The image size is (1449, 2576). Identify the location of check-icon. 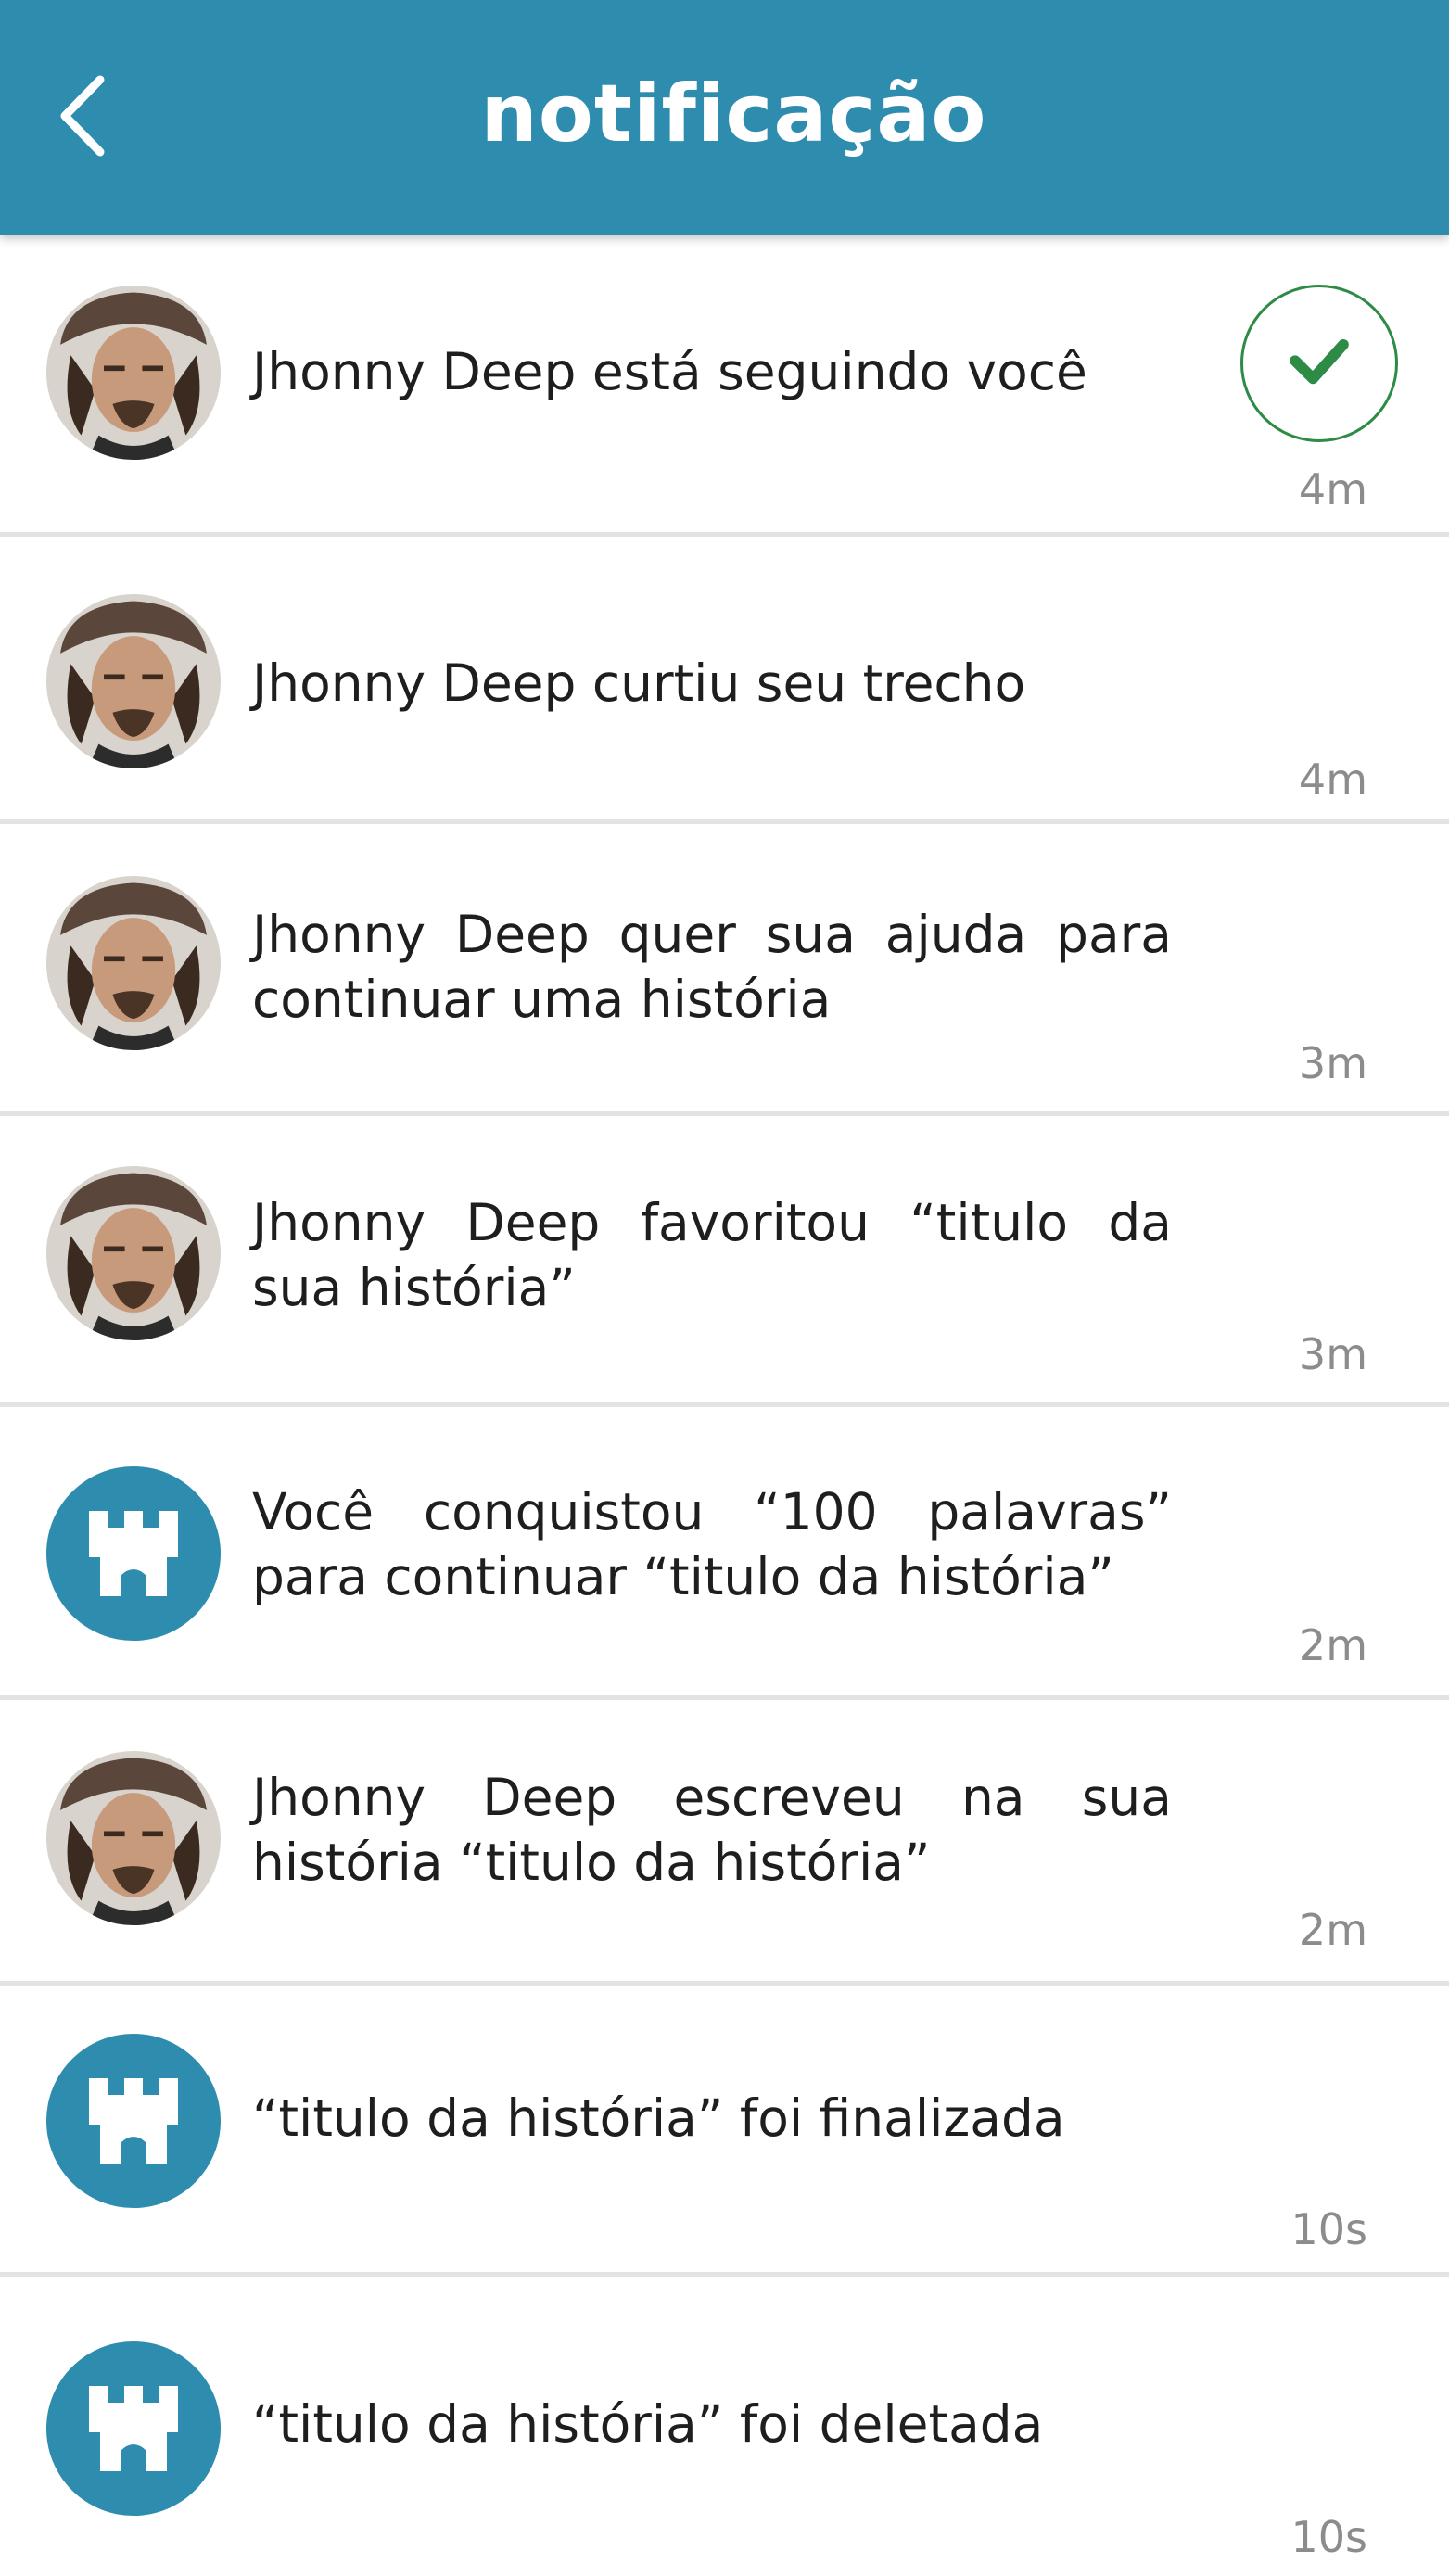
(1319, 361).